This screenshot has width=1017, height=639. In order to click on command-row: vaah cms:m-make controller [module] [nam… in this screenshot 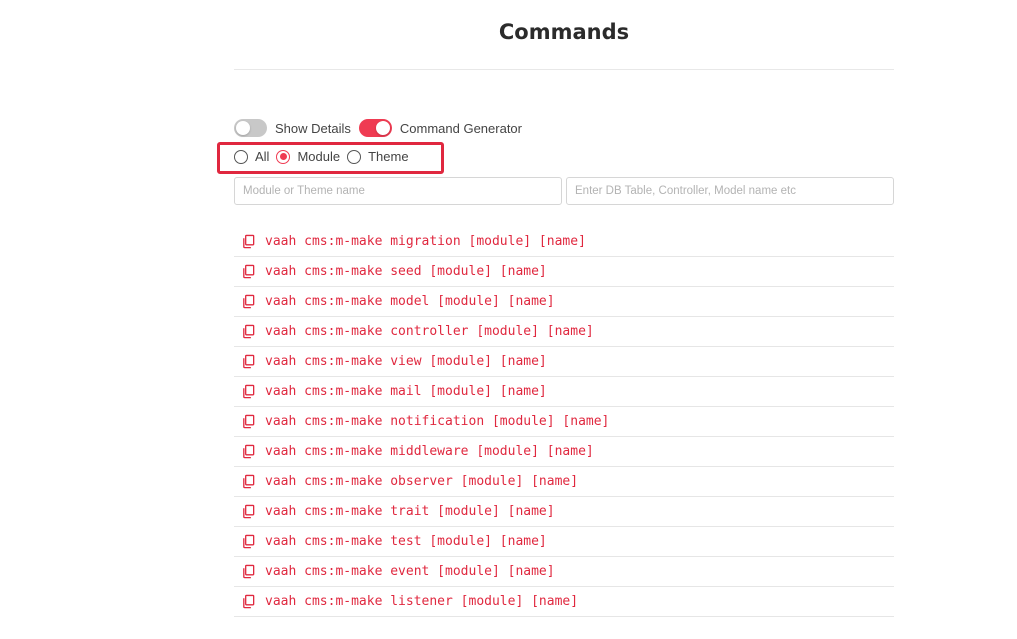, I will do `click(564, 332)`.